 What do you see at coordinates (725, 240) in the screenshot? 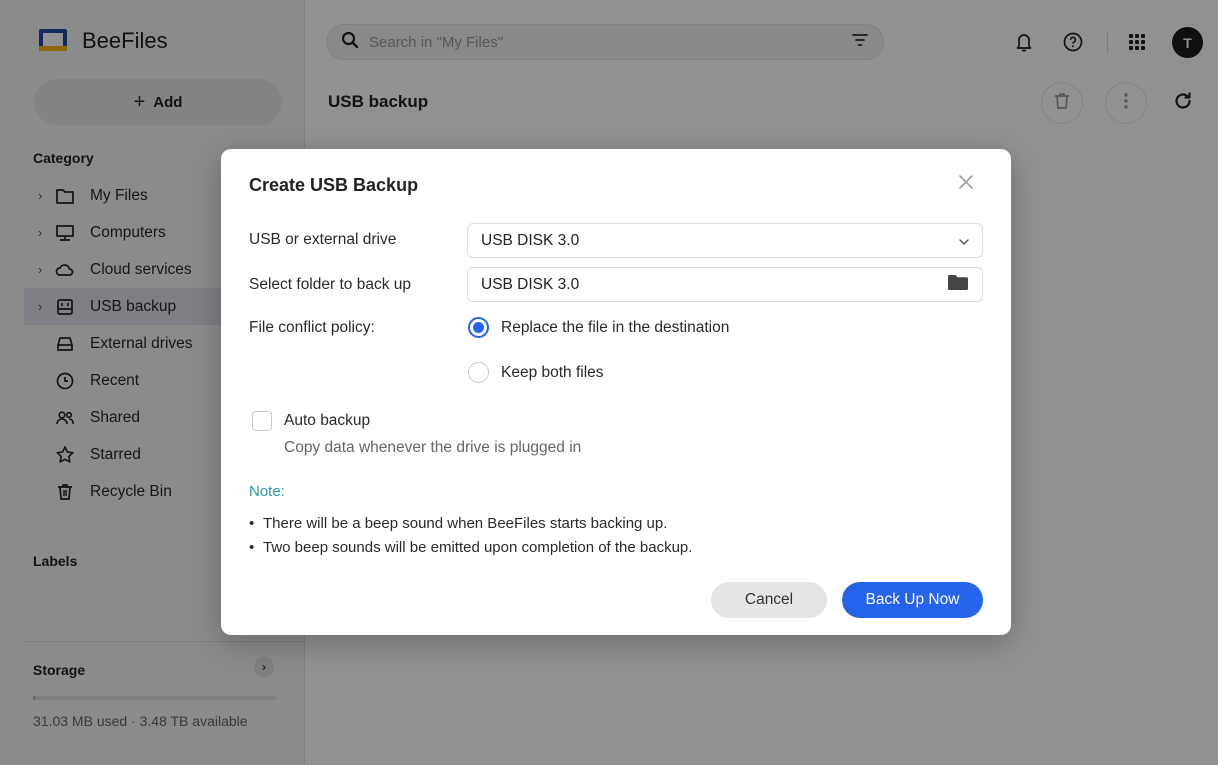
I see `drive-select: USB DISK 3.0` at bounding box center [725, 240].